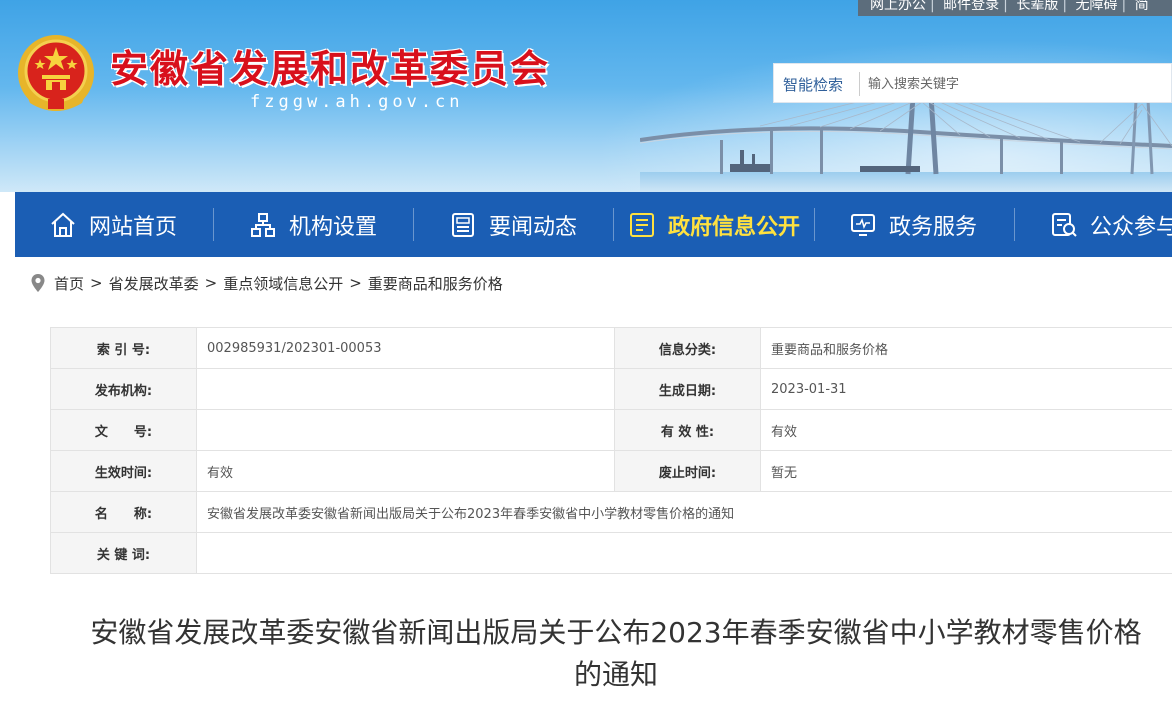 The height and width of the screenshot is (710, 1172). What do you see at coordinates (330, 65) in the screenshot?
I see `site-title: 安徽省发展和改革委员会` at bounding box center [330, 65].